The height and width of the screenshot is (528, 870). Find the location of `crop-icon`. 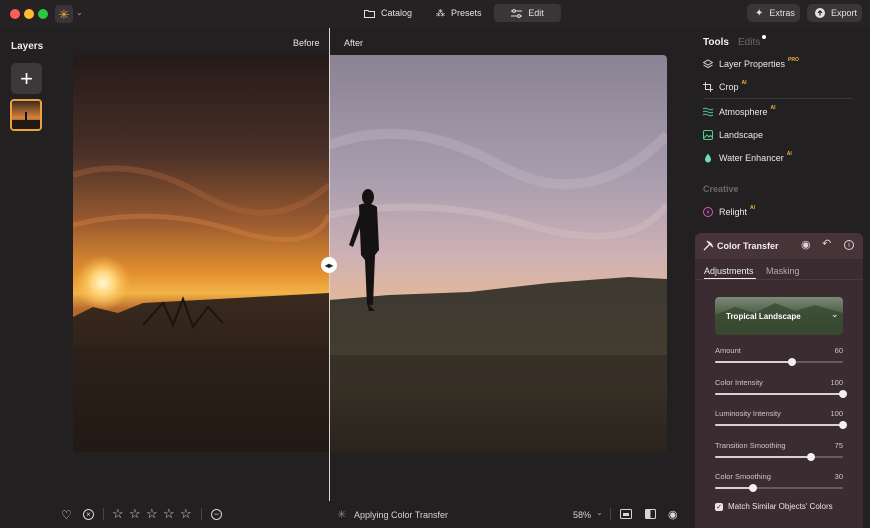

crop-icon is located at coordinates (708, 87).